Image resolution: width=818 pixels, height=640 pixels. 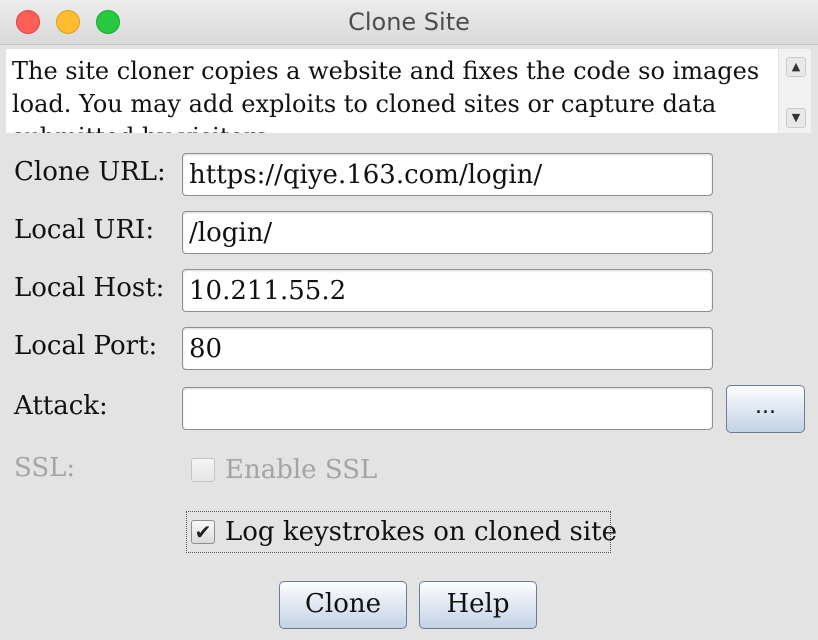 I want to click on enable-ssl-label: Enable SSL, so click(x=301, y=470).